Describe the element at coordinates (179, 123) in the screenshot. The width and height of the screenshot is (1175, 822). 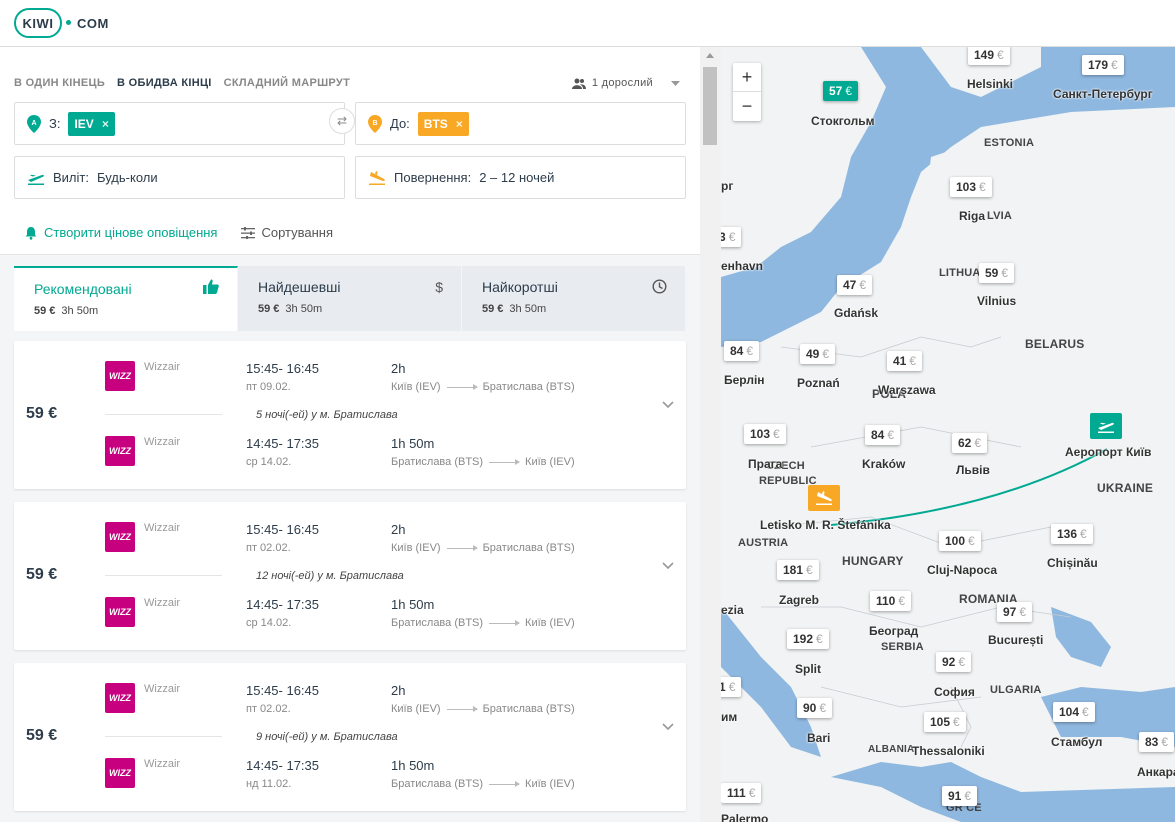
I see `origin-field: A З: IEV ×` at that location.